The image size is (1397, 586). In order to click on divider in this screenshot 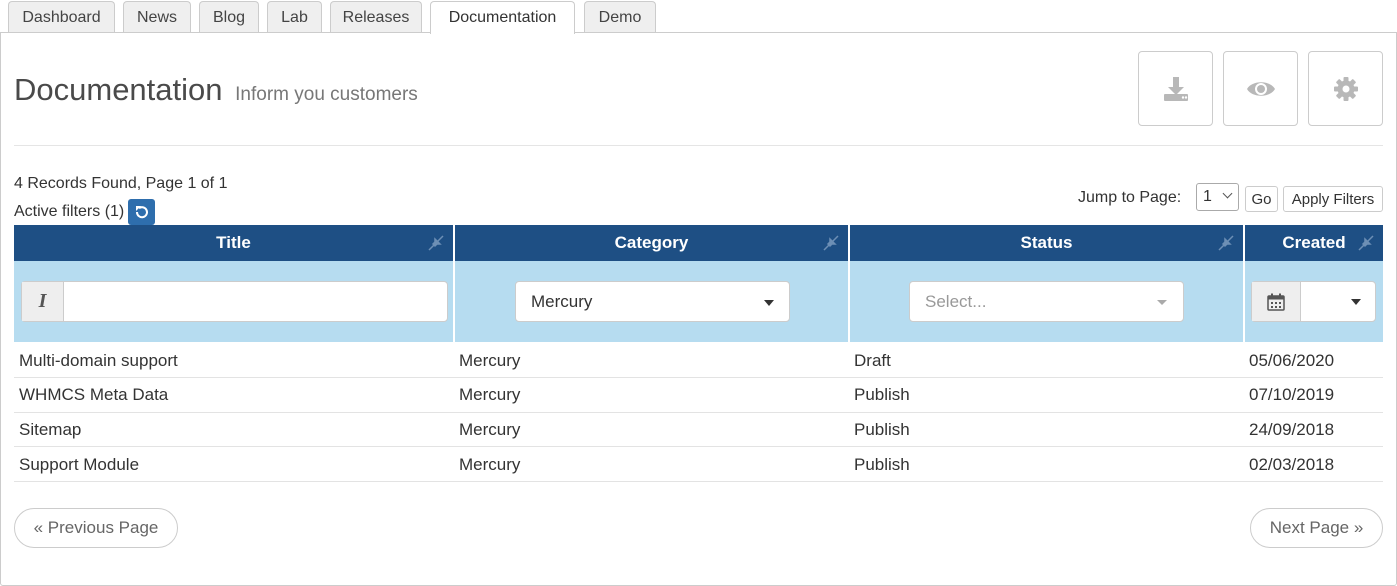, I will do `click(698, 145)`.